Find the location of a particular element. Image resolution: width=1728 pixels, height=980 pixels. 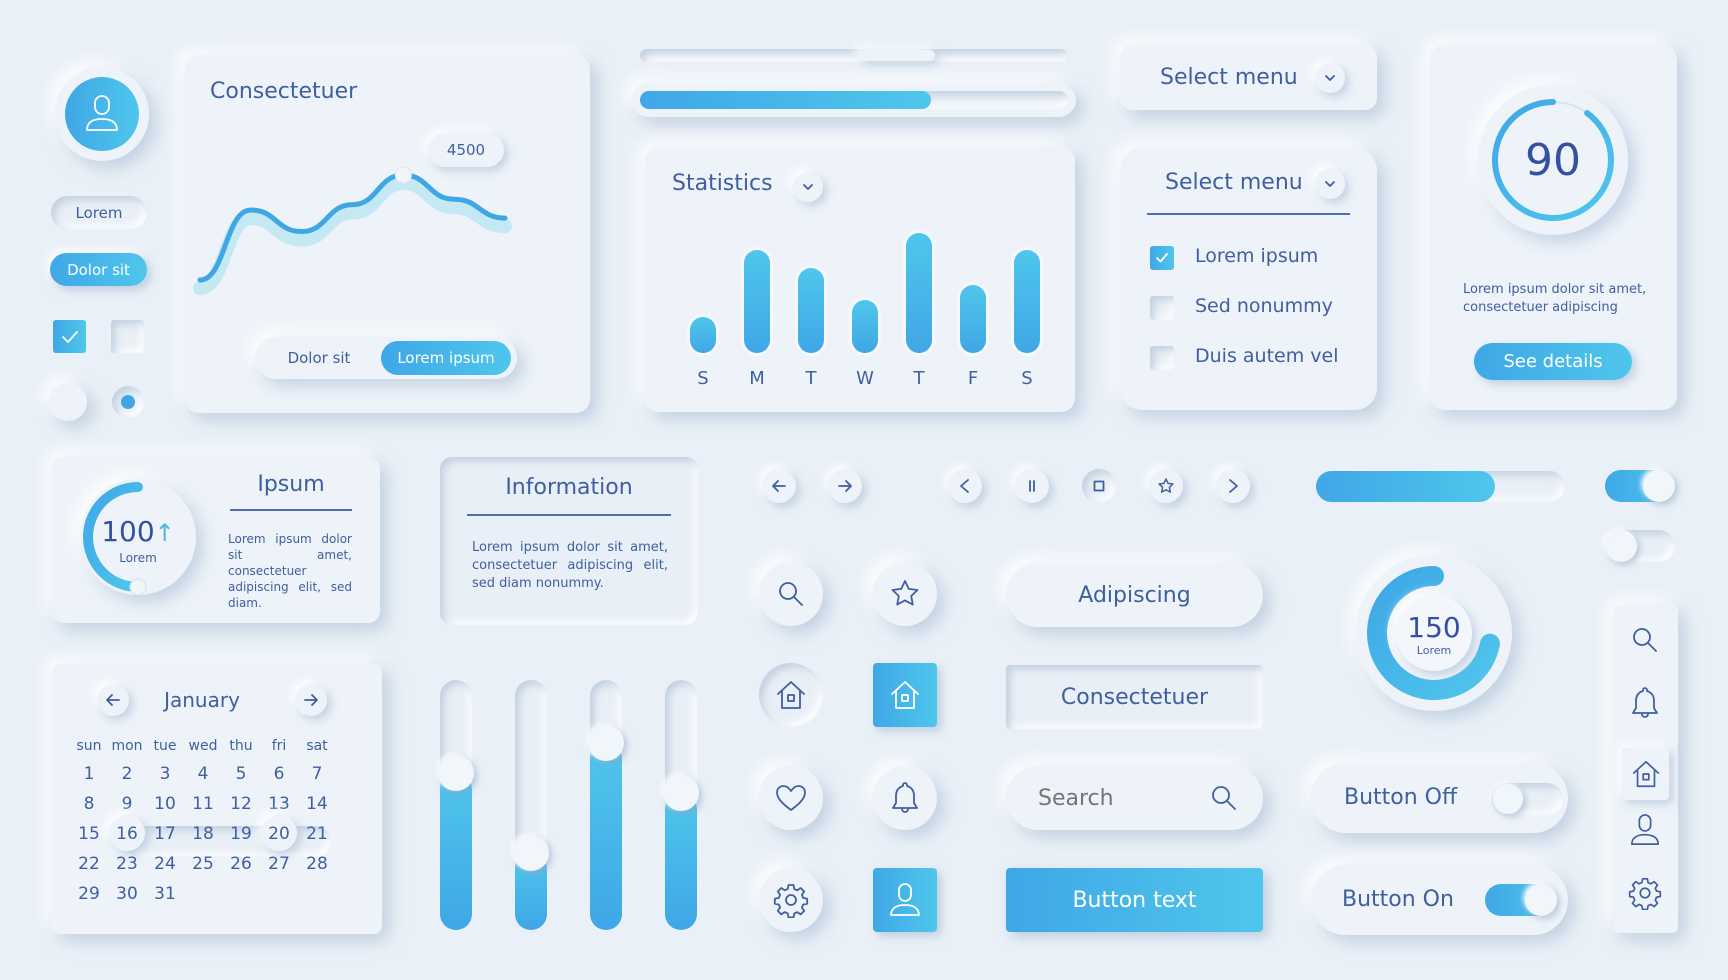

arrow-left-button is located at coordinates (779, 486).